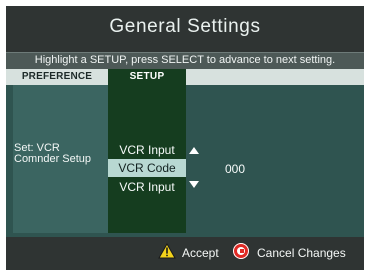 Image resolution: width=372 pixels, height=275 pixels. Describe the element at coordinates (185, 26) in the screenshot. I see `page-title: General Settings` at that location.